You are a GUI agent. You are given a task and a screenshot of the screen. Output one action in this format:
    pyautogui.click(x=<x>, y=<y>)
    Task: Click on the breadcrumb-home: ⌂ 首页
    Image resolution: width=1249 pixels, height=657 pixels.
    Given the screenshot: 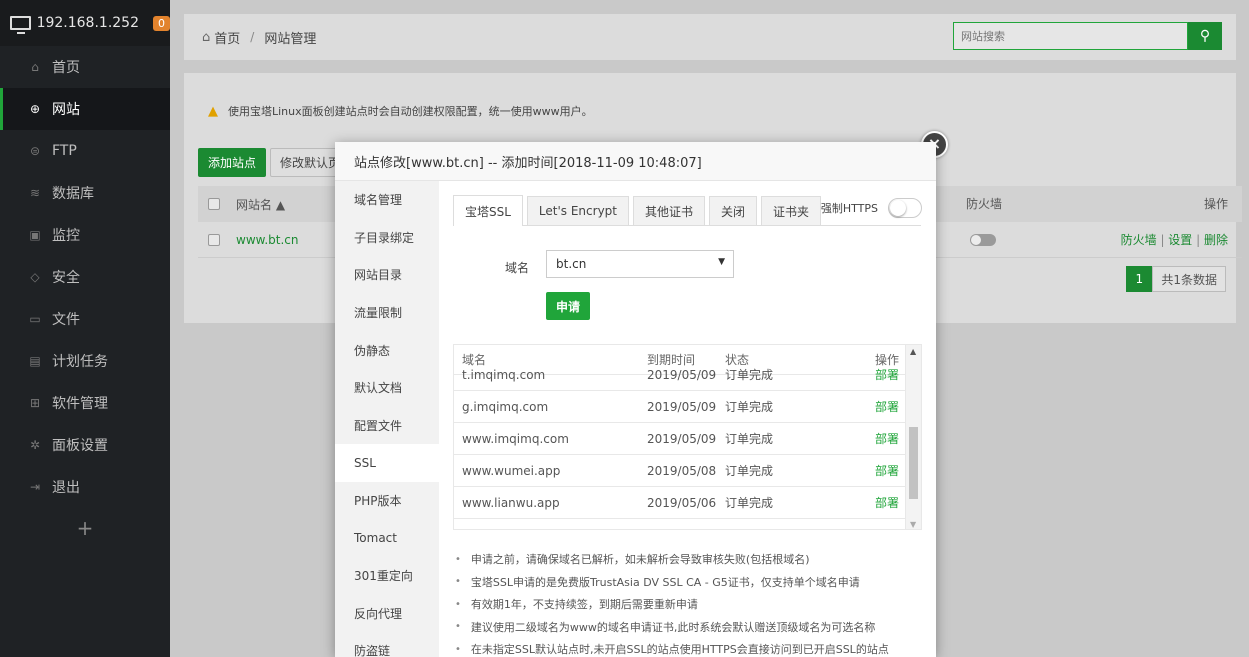 What is the action you would take?
    pyautogui.click(x=221, y=37)
    